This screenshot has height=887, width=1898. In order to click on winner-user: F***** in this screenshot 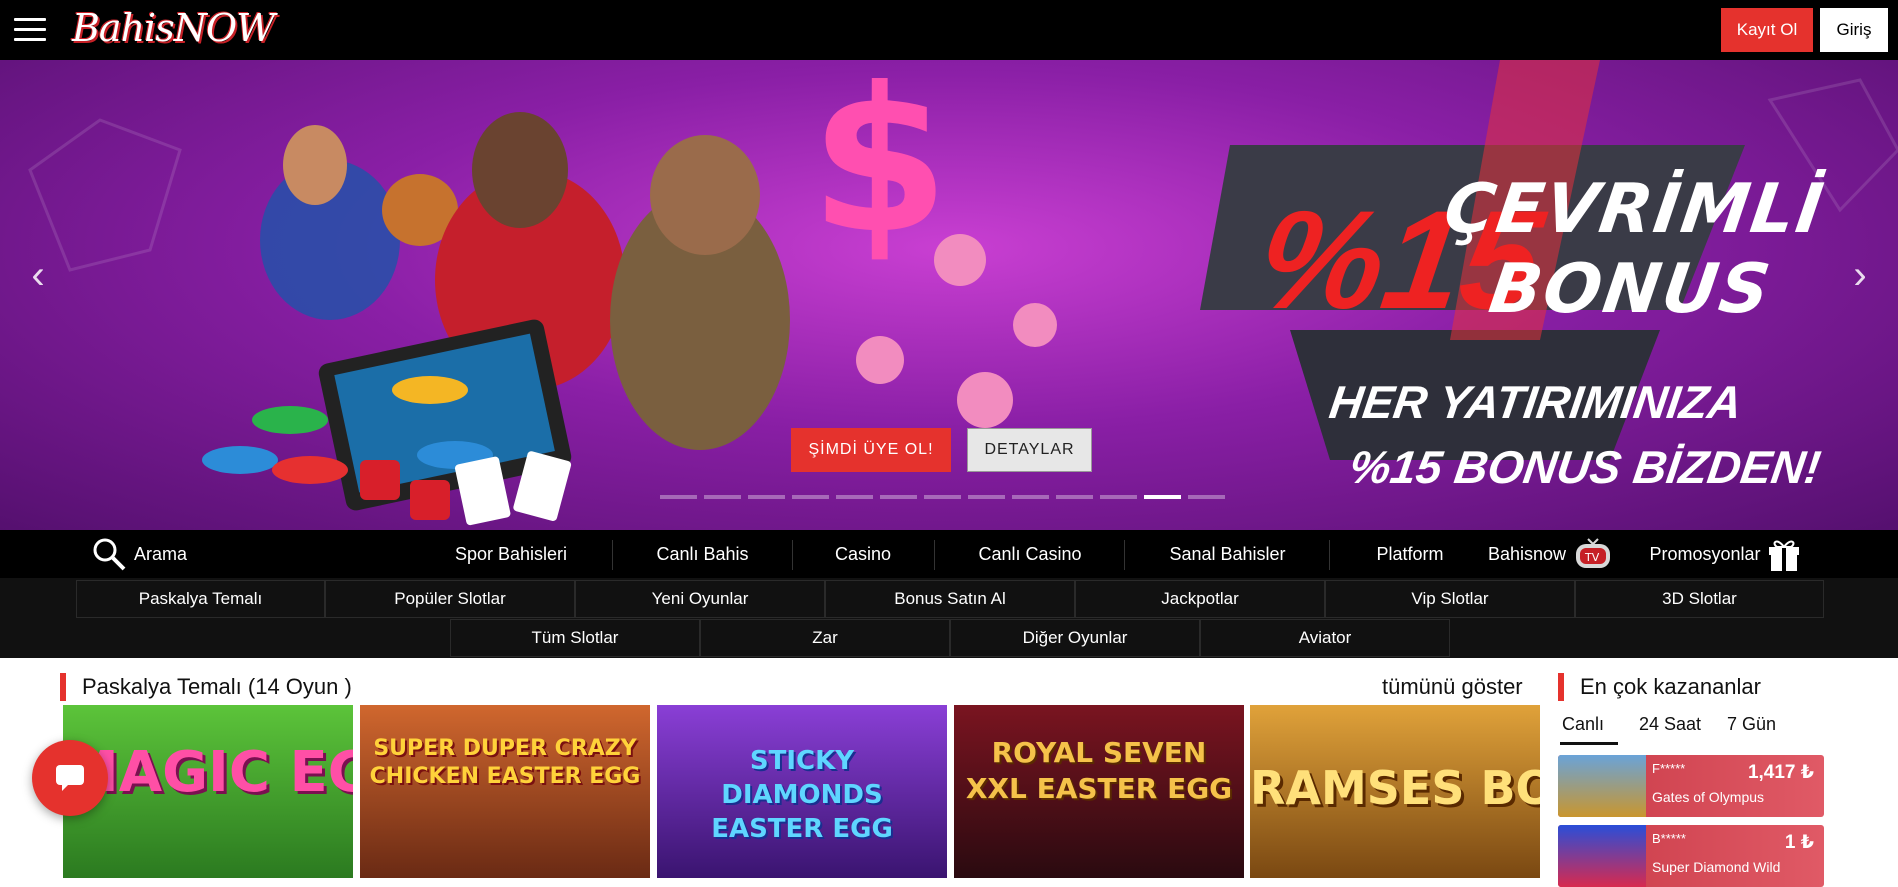, I will do `click(1669, 768)`.